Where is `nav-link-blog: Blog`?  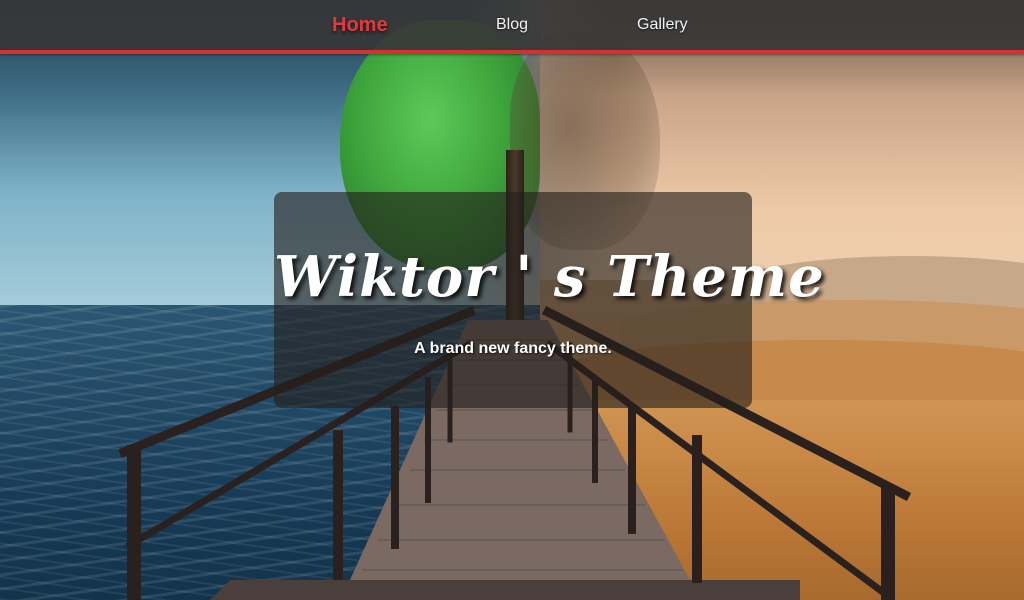
nav-link-blog: Blog is located at coordinates (512, 25).